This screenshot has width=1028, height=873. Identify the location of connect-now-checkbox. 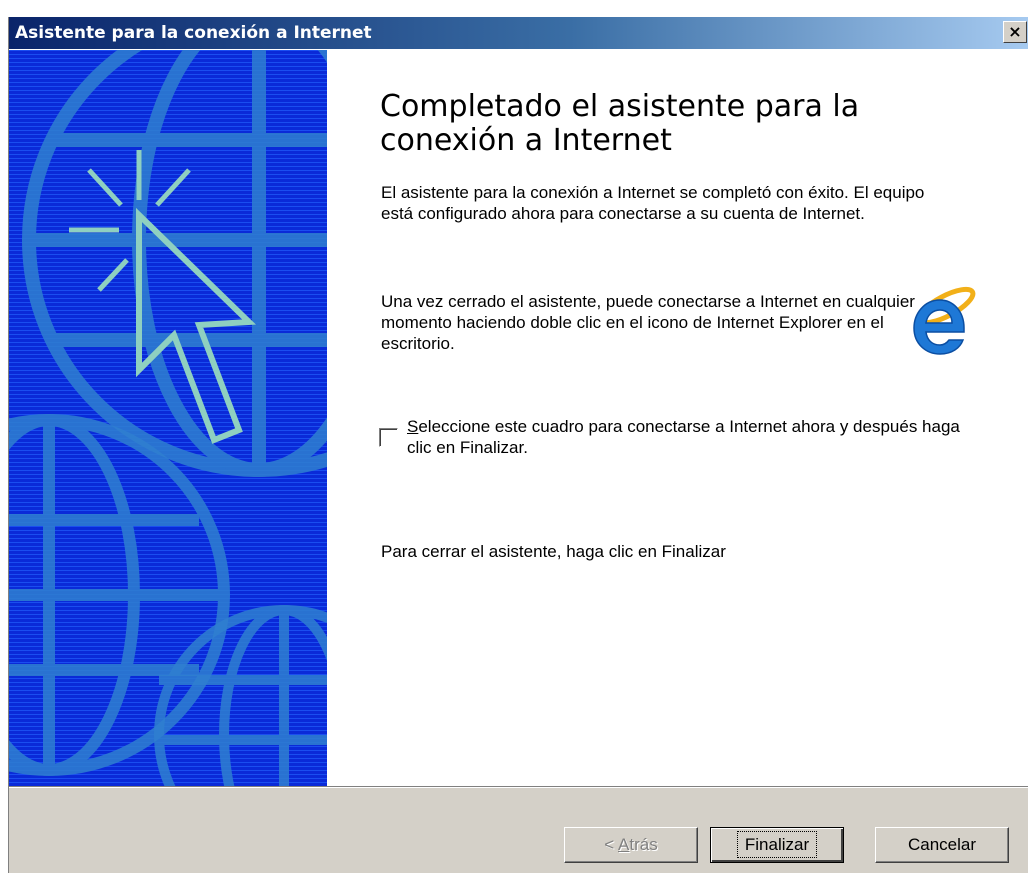
(388, 437).